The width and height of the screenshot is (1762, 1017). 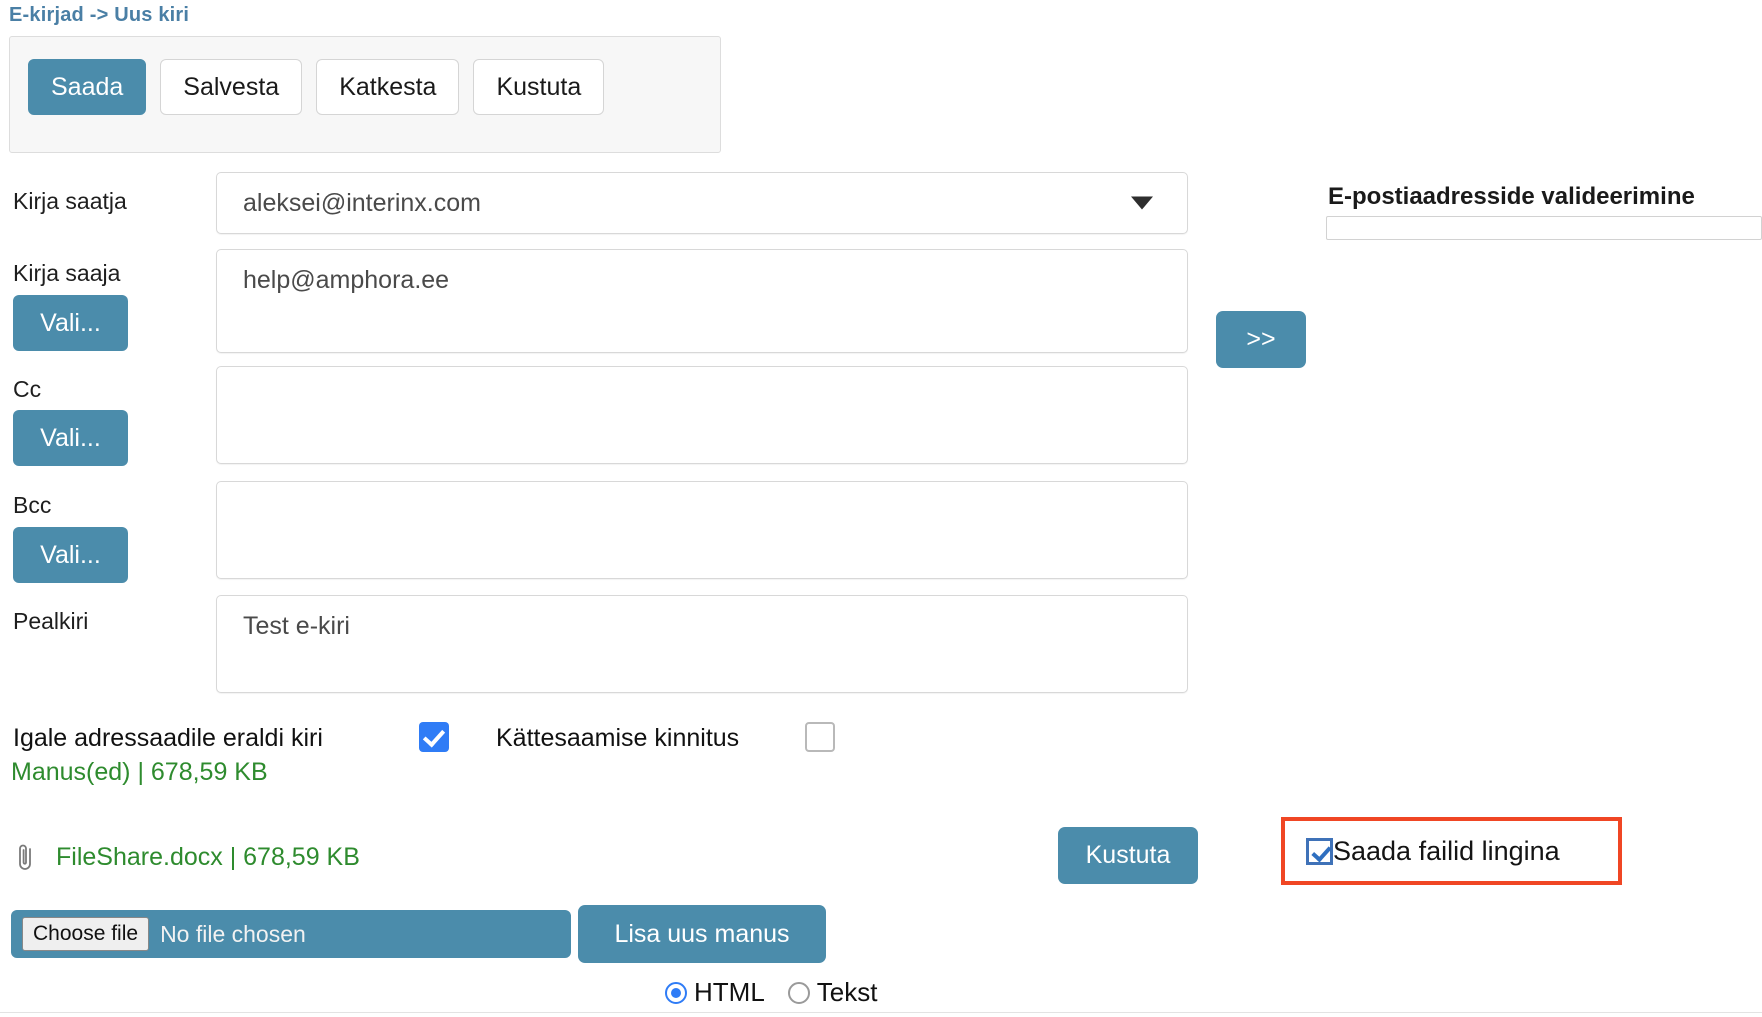 What do you see at coordinates (27, 389) in the screenshot?
I see `cc-label: Cc` at bounding box center [27, 389].